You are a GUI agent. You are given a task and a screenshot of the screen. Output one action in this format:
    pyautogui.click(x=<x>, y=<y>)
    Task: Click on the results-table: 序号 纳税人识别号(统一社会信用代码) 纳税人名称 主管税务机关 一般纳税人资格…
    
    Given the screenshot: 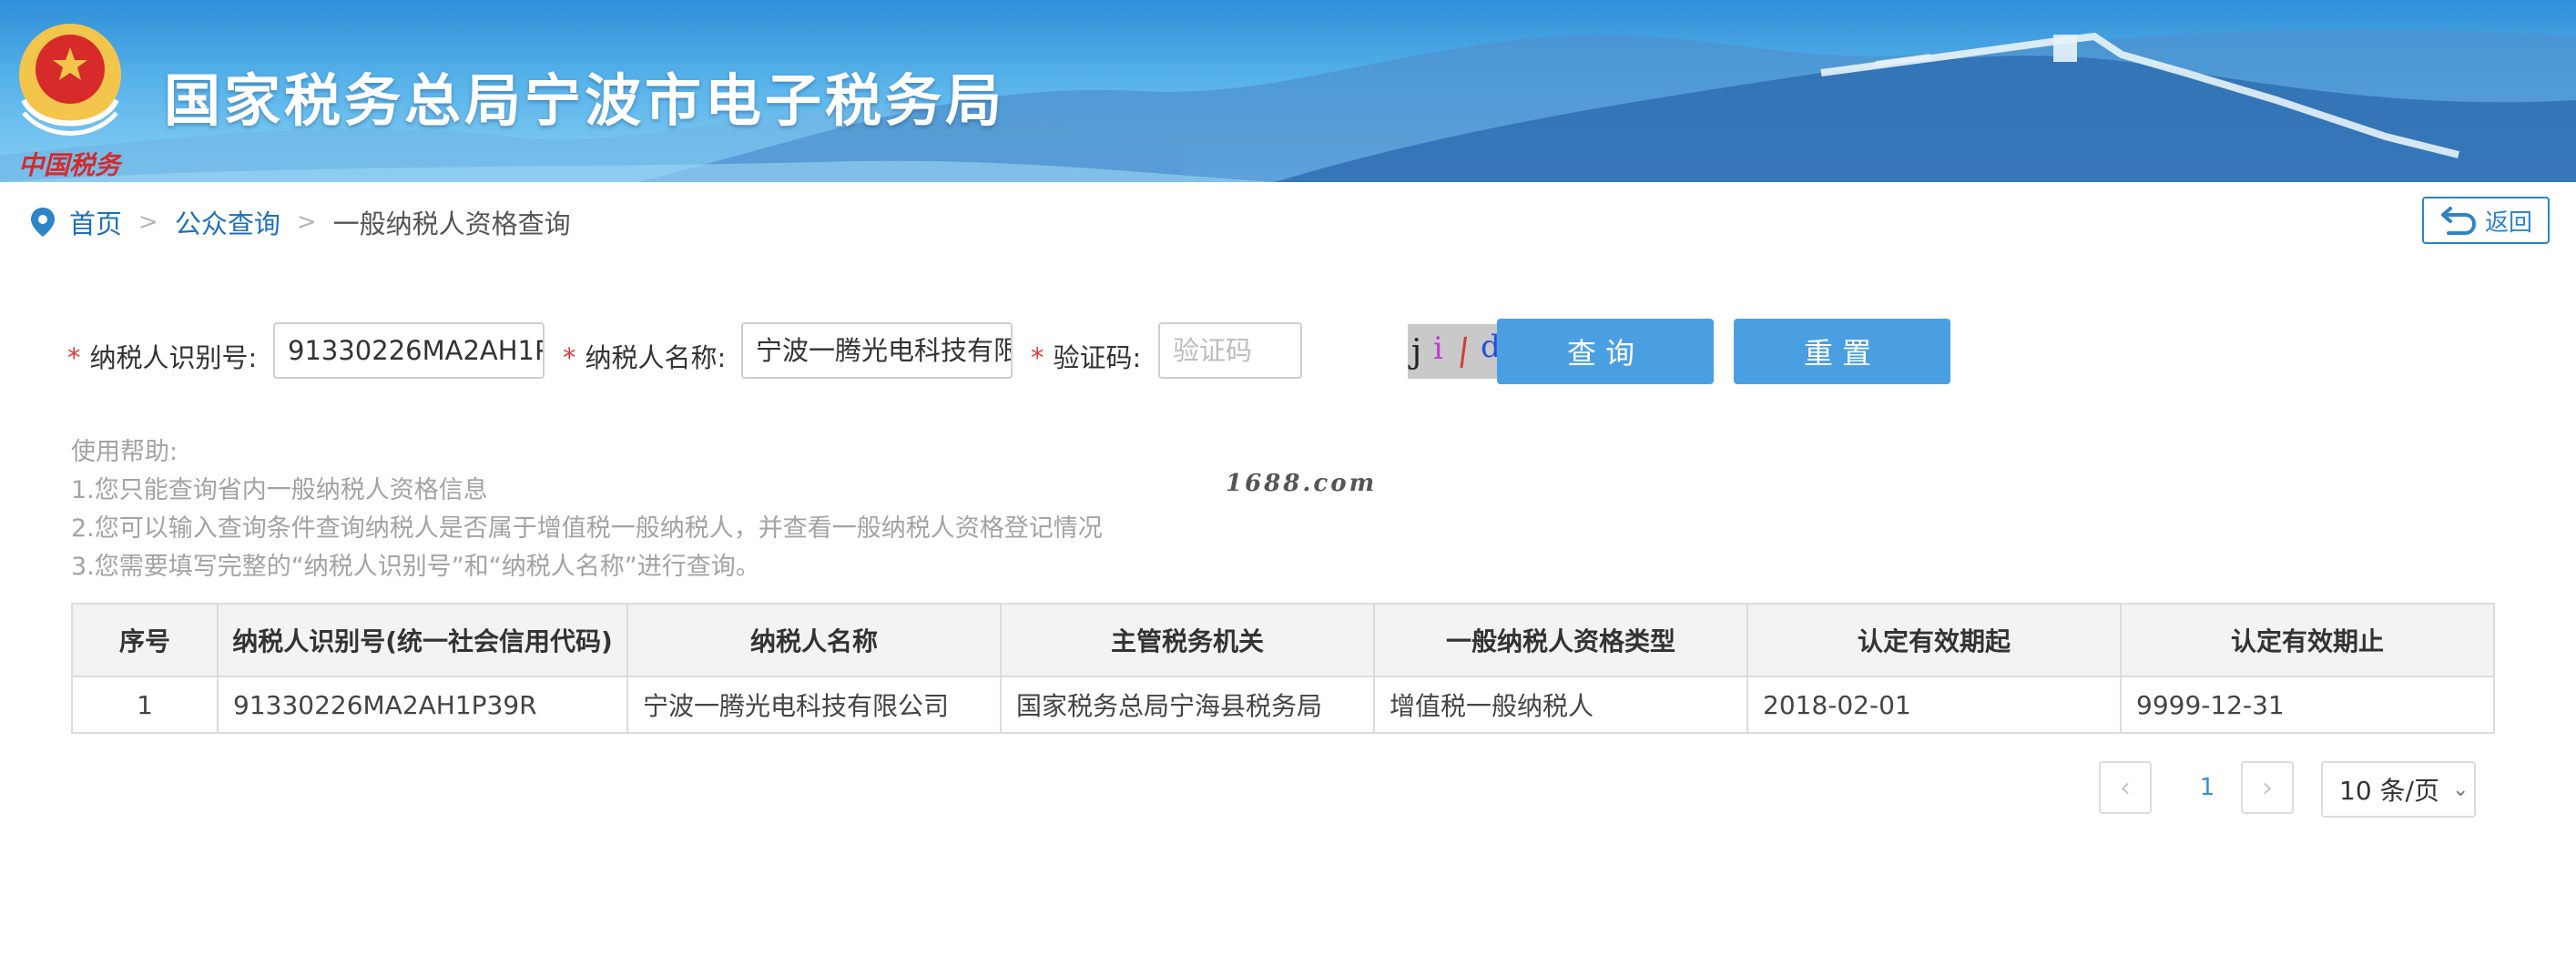 What is the action you would take?
    pyautogui.click(x=1283, y=669)
    